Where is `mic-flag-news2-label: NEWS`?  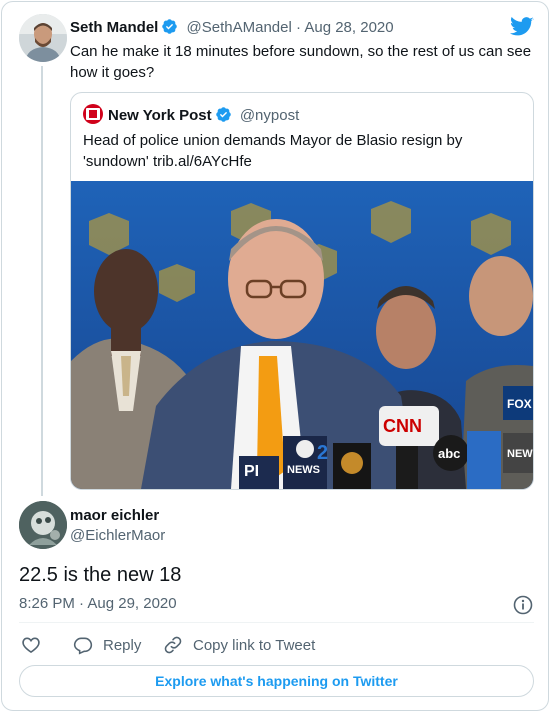
mic-flag-news2-label: NEWS is located at coordinates (303, 470).